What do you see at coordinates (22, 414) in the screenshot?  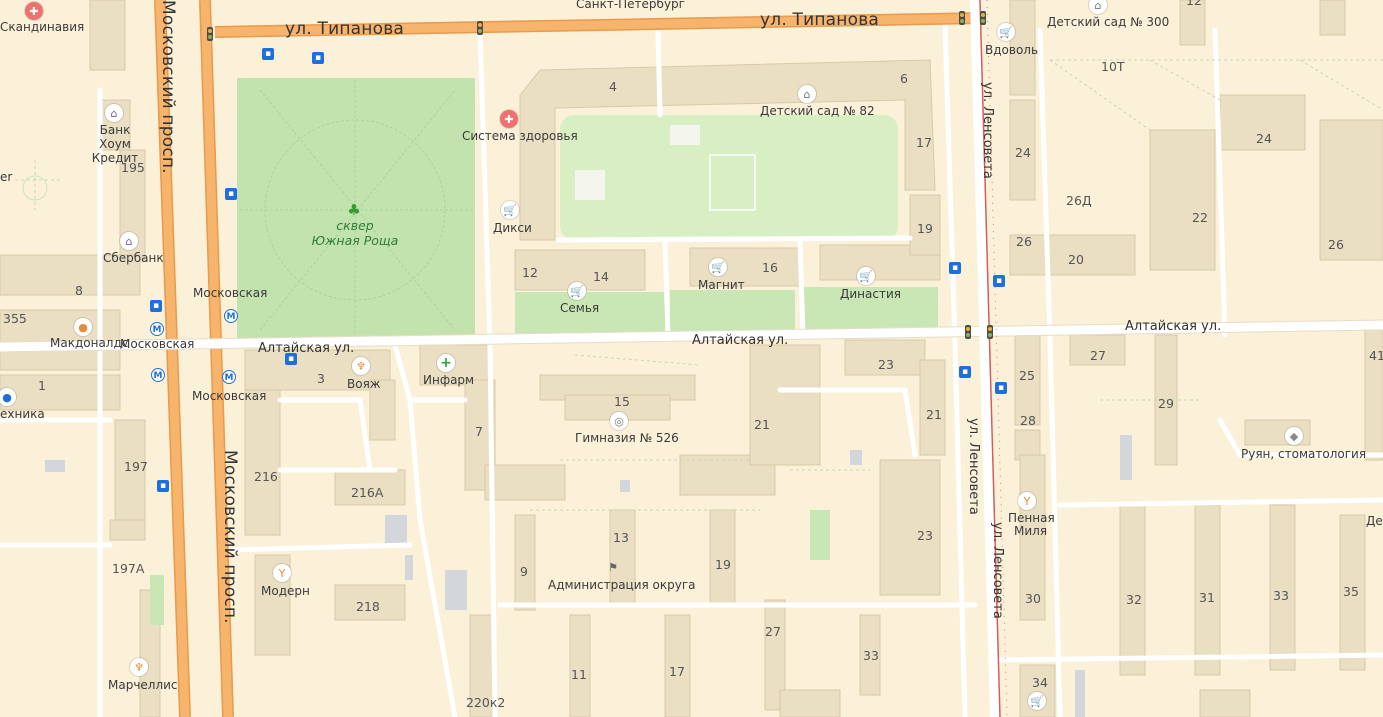 I see `poi-label: ехника` at bounding box center [22, 414].